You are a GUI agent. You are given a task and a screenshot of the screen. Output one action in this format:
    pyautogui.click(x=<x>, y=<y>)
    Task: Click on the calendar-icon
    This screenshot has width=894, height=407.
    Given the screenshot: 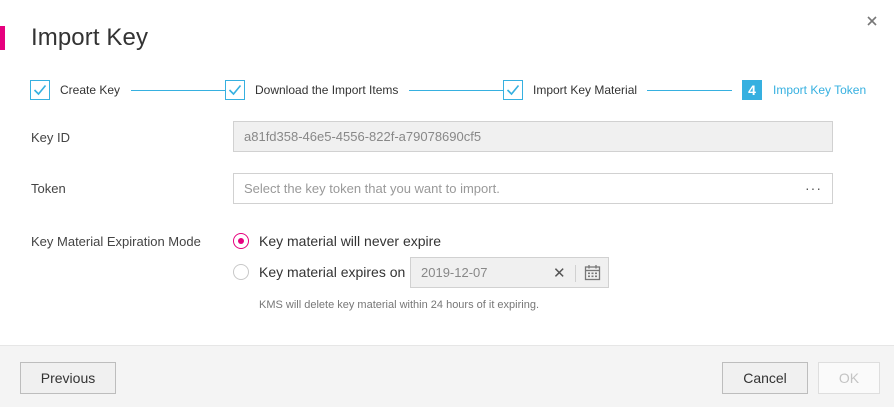 What is the action you would take?
    pyautogui.click(x=592, y=275)
    